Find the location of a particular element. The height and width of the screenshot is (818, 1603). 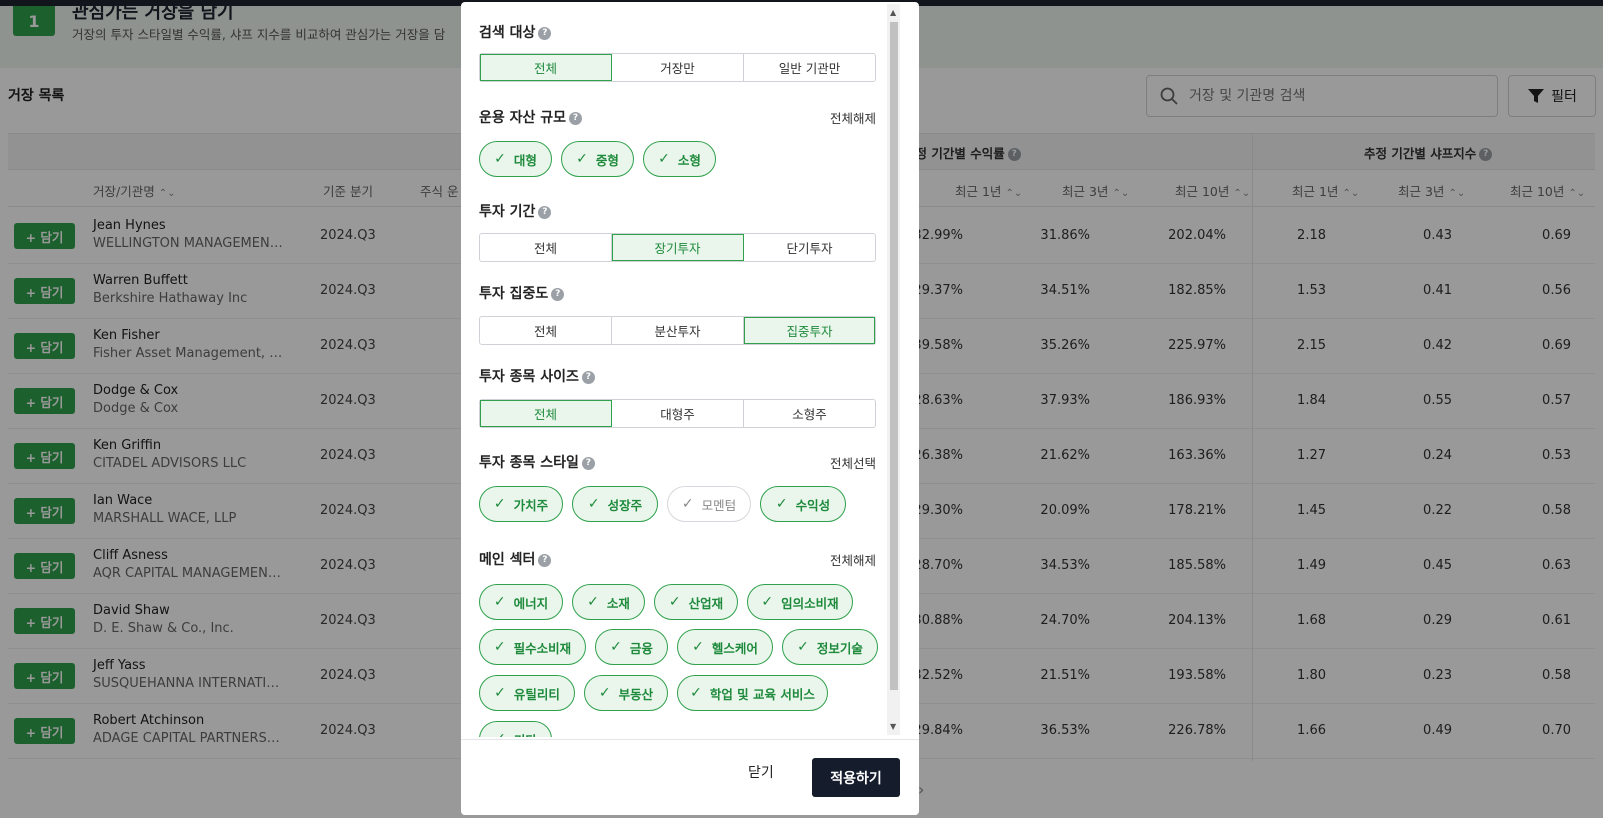

search-target-label: 검색 대상? is located at coordinates (515, 32).